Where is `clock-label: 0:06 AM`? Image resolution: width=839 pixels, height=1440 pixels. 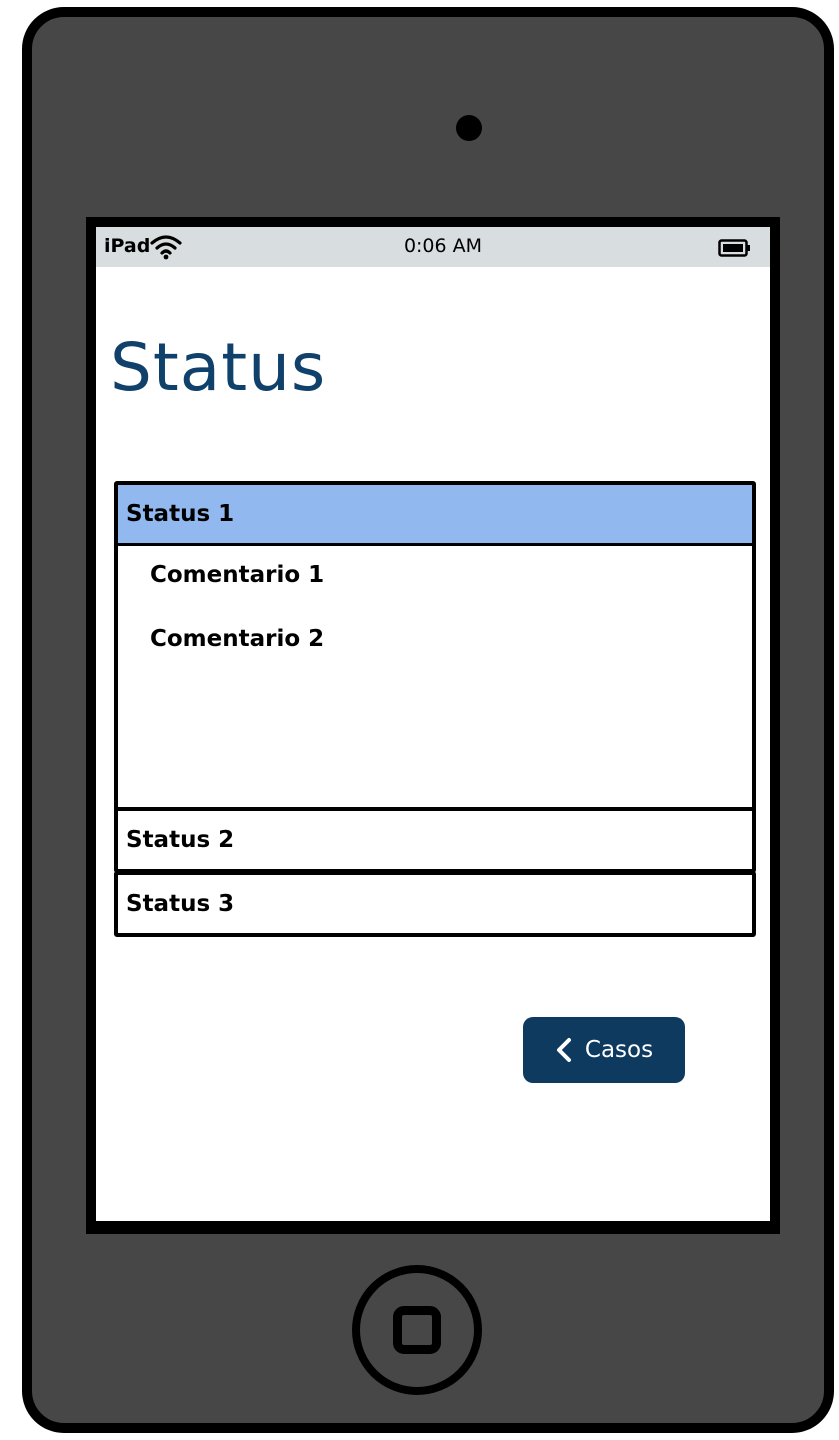 clock-label: 0:06 AM is located at coordinates (443, 246).